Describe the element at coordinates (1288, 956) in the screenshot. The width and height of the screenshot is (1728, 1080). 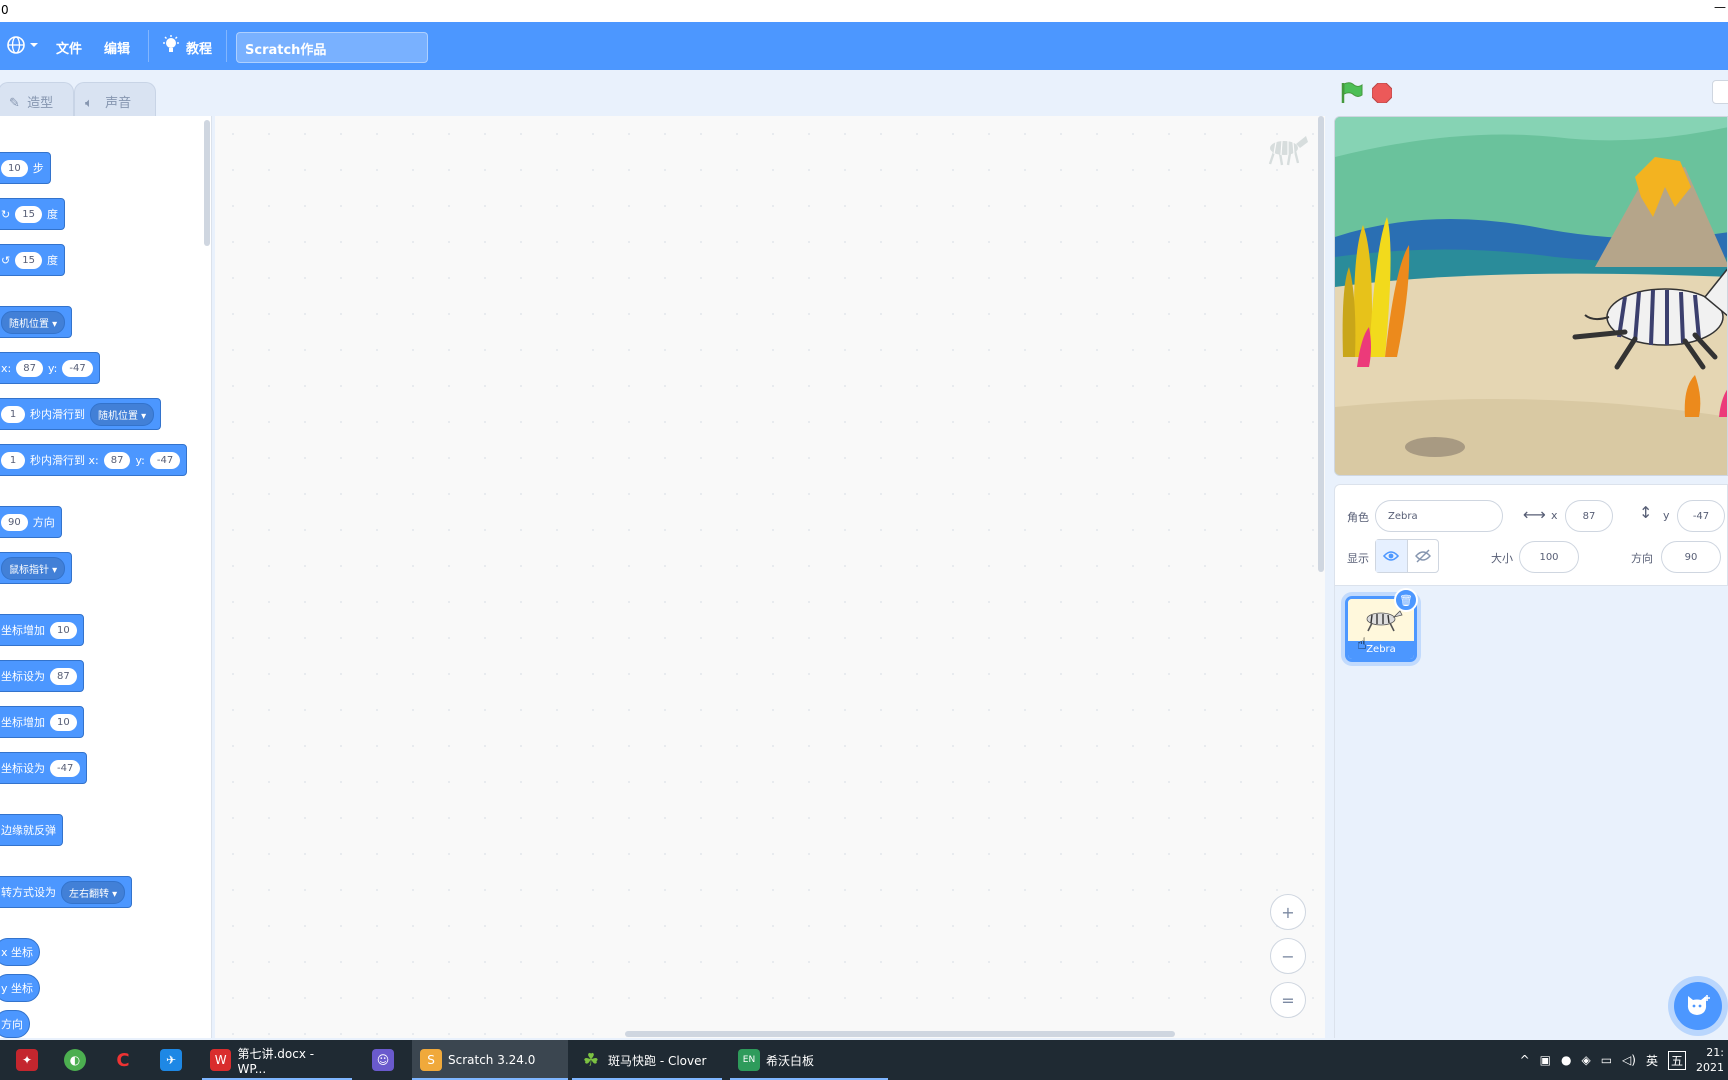
I see `zoom-out-button: −` at that location.